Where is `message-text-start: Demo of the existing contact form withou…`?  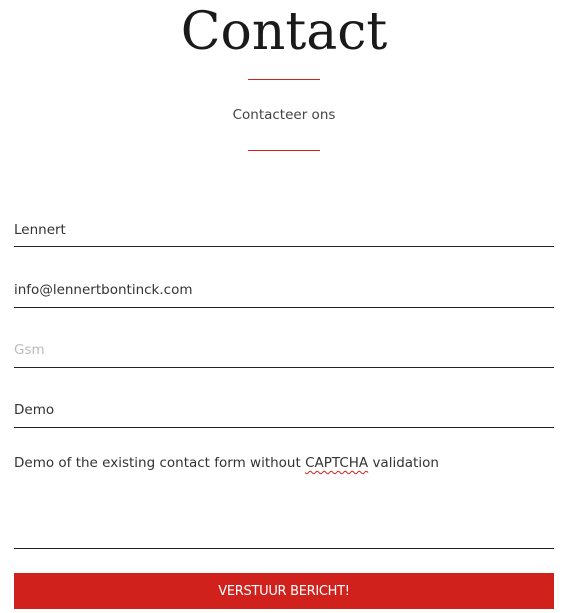
message-text-start: Demo of the existing contact form withou… is located at coordinates (160, 463).